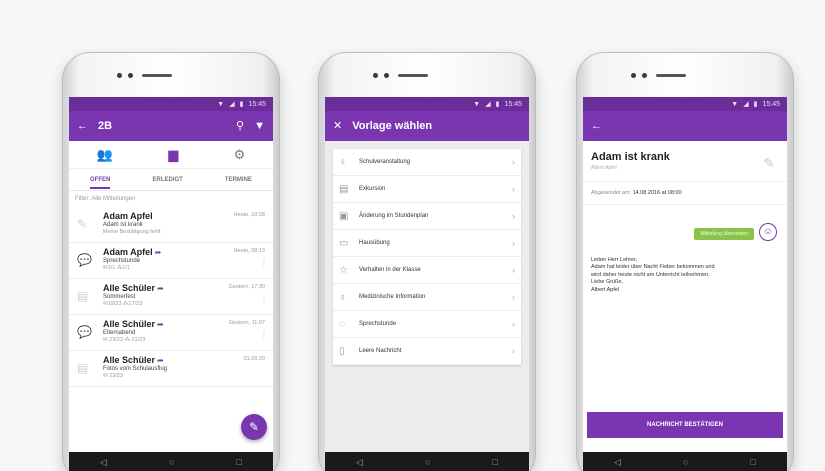 This screenshot has width=825, height=471. What do you see at coordinates (427, 324) in the screenshot?
I see `template-item: ◌ Sprechstunde ›` at bounding box center [427, 324].